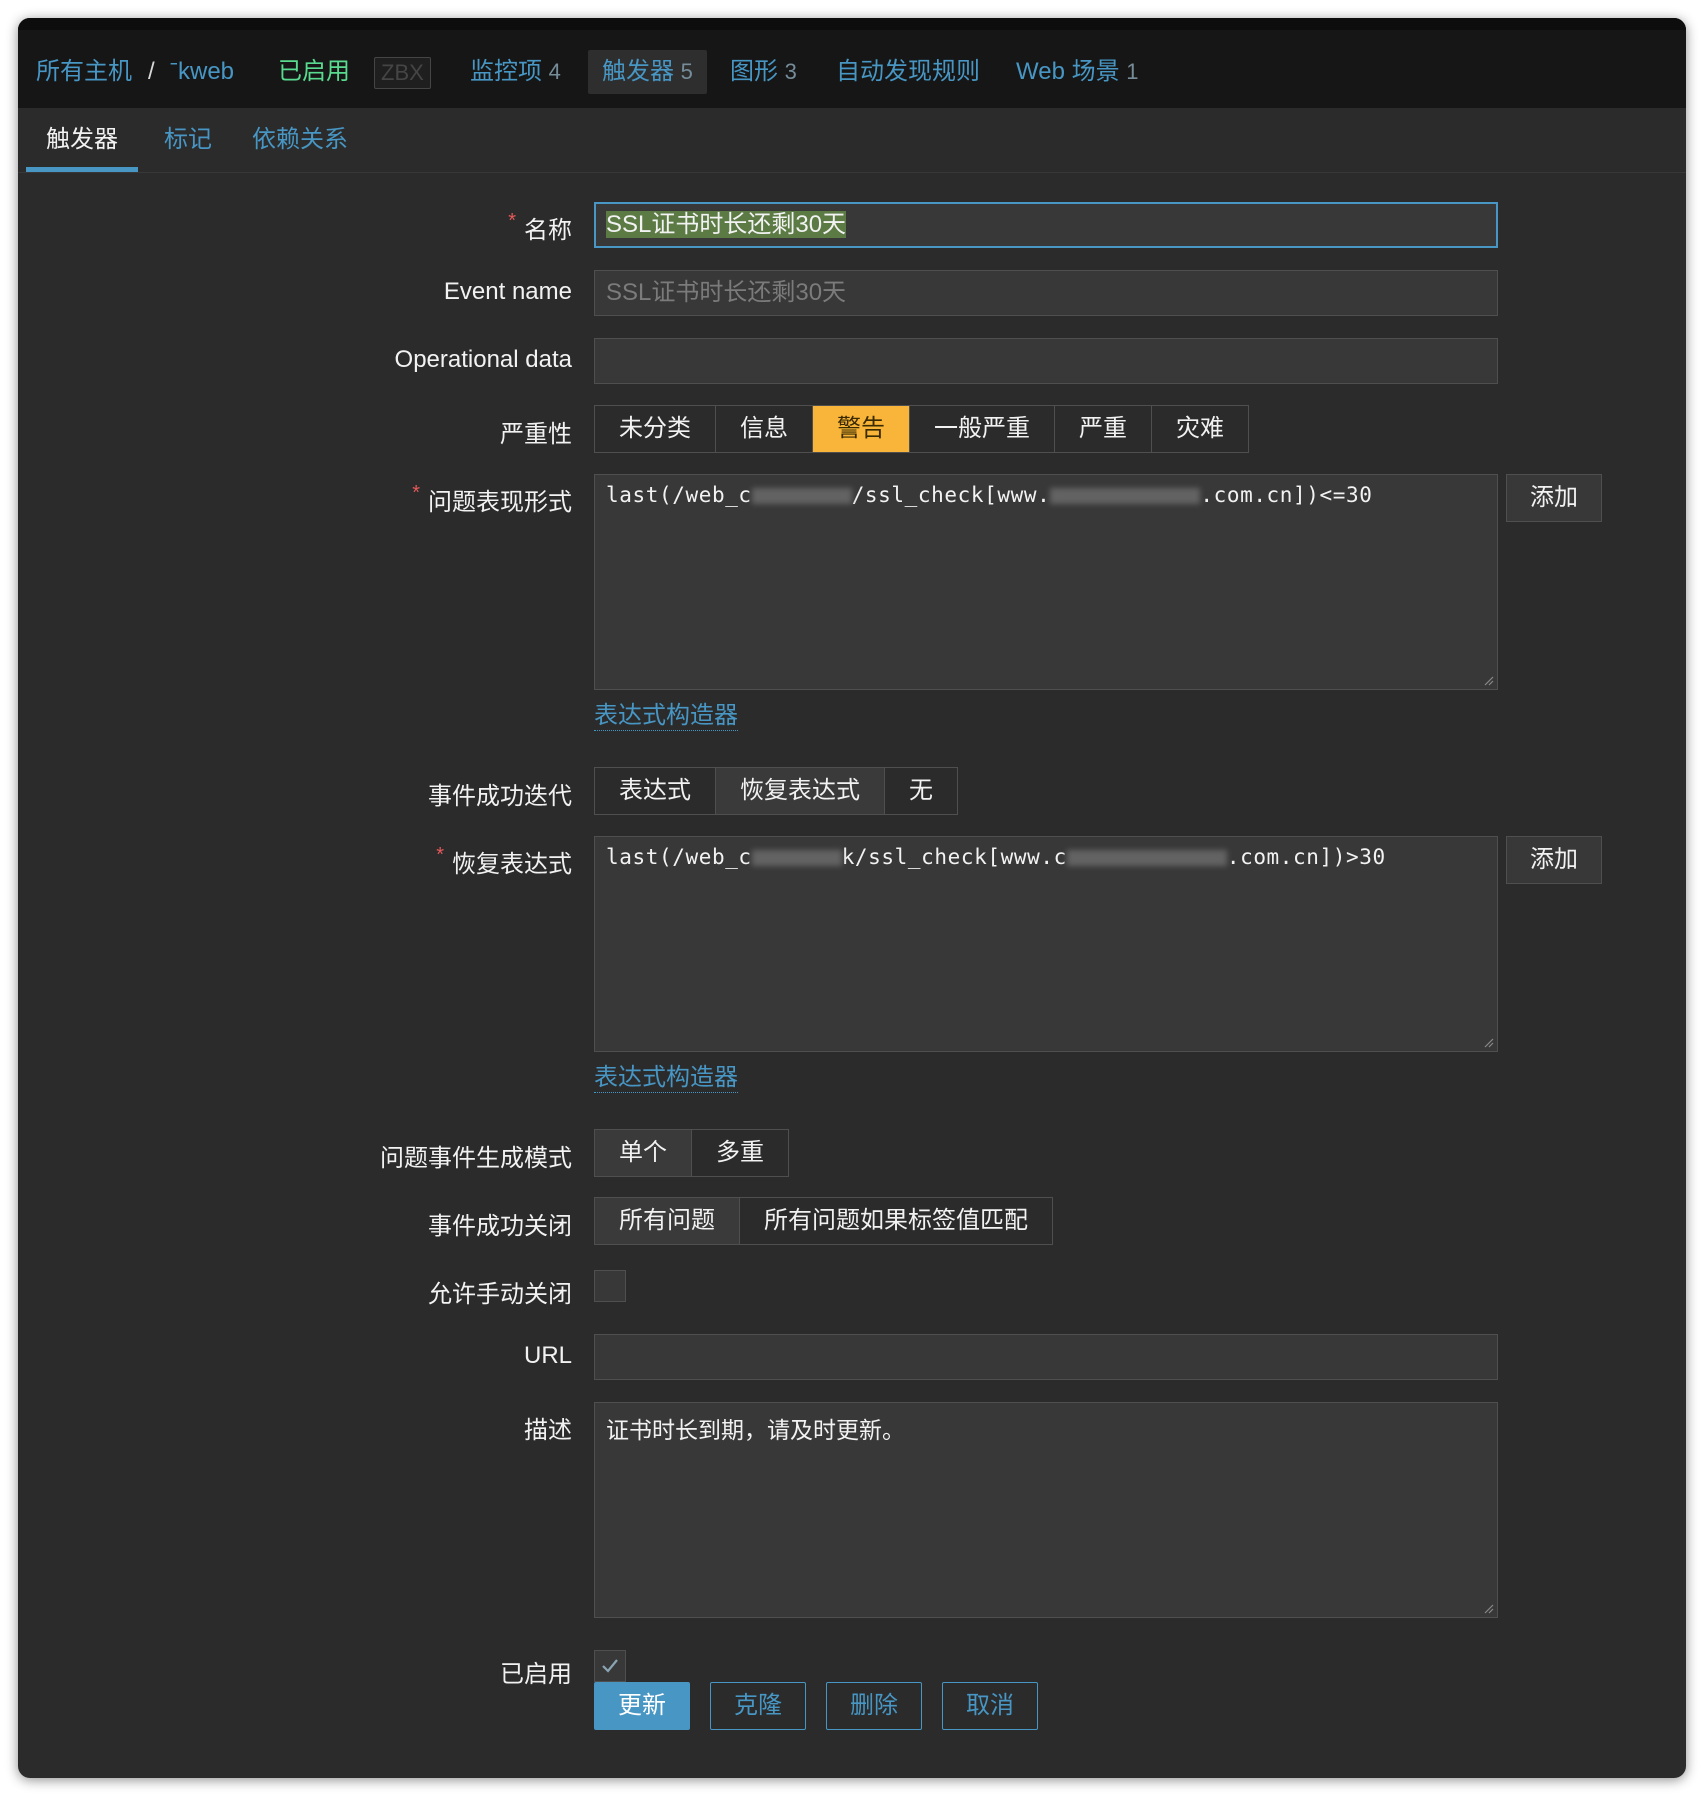  What do you see at coordinates (512, 864) in the screenshot?
I see `recovery-expression-label-text: 恢复表达式` at bounding box center [512, 864].